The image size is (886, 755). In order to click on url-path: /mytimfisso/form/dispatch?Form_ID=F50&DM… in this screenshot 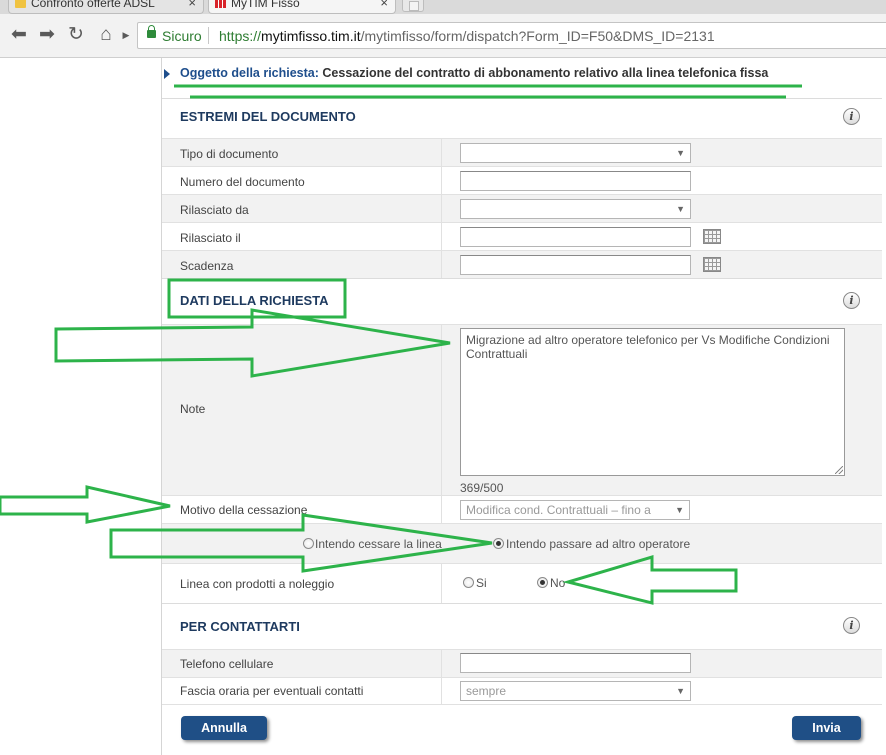, I will do `click(537, 36)`.